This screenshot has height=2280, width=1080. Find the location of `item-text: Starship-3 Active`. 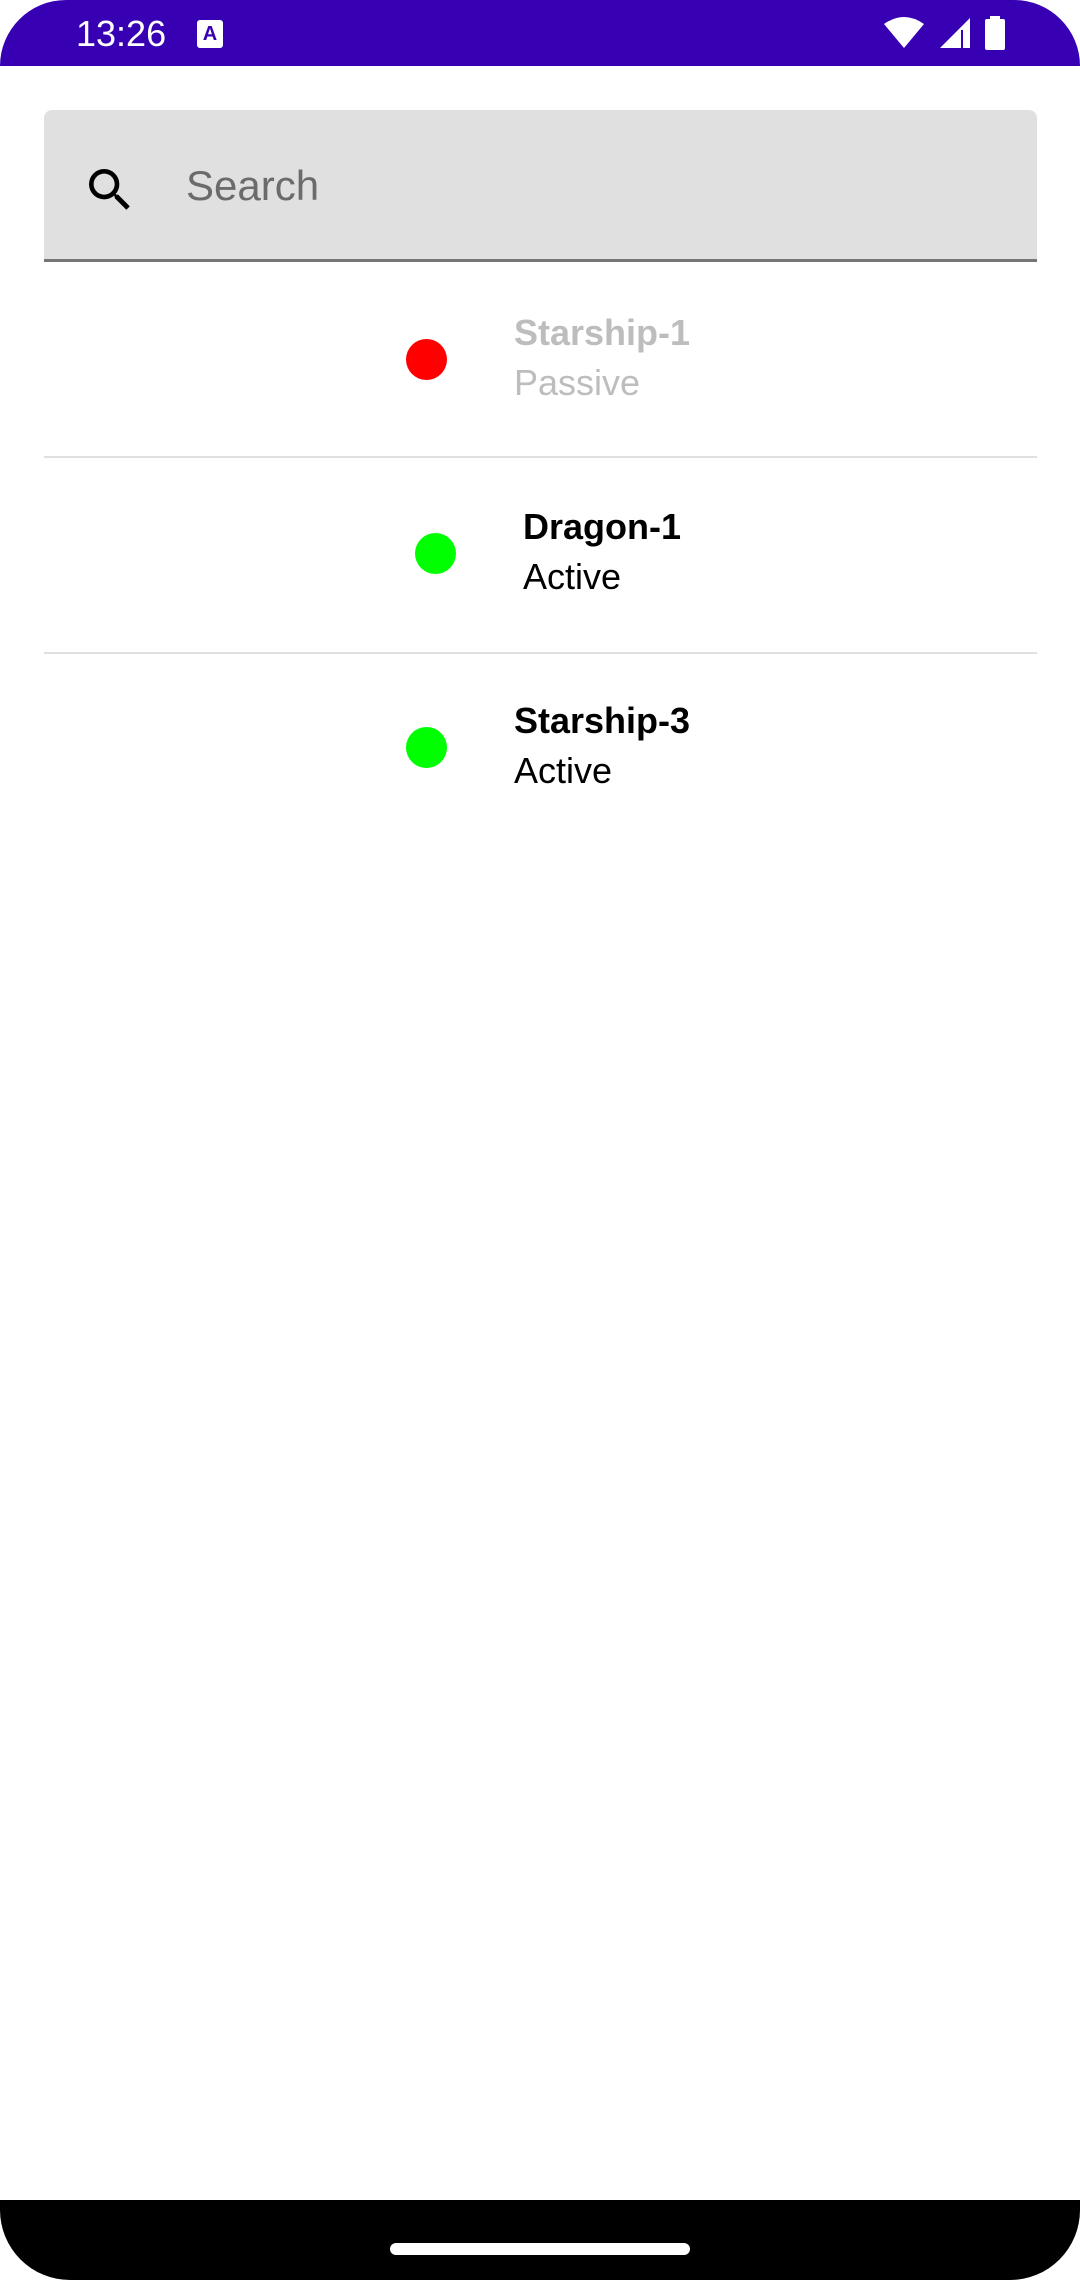

item-text: Starship-3 Active is located at coordinates (602, 746).